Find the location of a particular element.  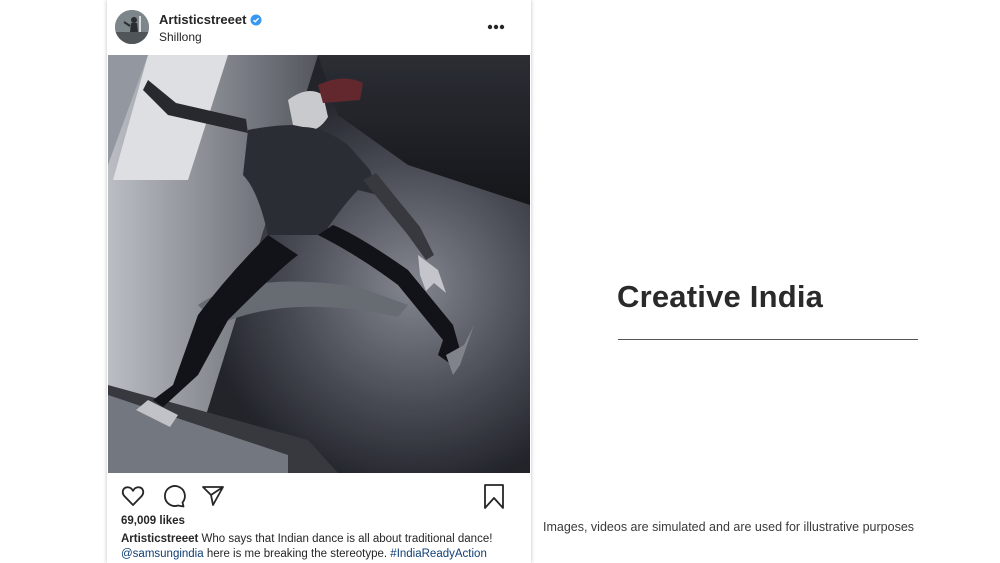

heart-icon is located at coordinates (133, 496).